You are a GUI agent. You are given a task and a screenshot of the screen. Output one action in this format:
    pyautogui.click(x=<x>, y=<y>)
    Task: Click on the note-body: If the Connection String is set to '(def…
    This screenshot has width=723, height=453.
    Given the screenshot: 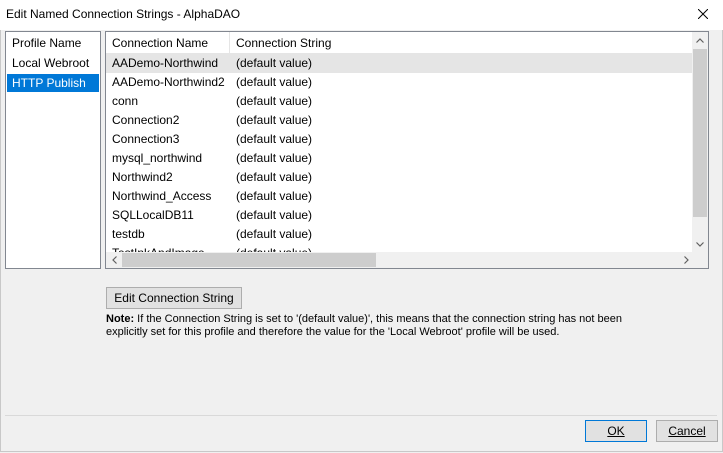 What is the action you would take?
    pyautogui.click(x=364, y=325)
    